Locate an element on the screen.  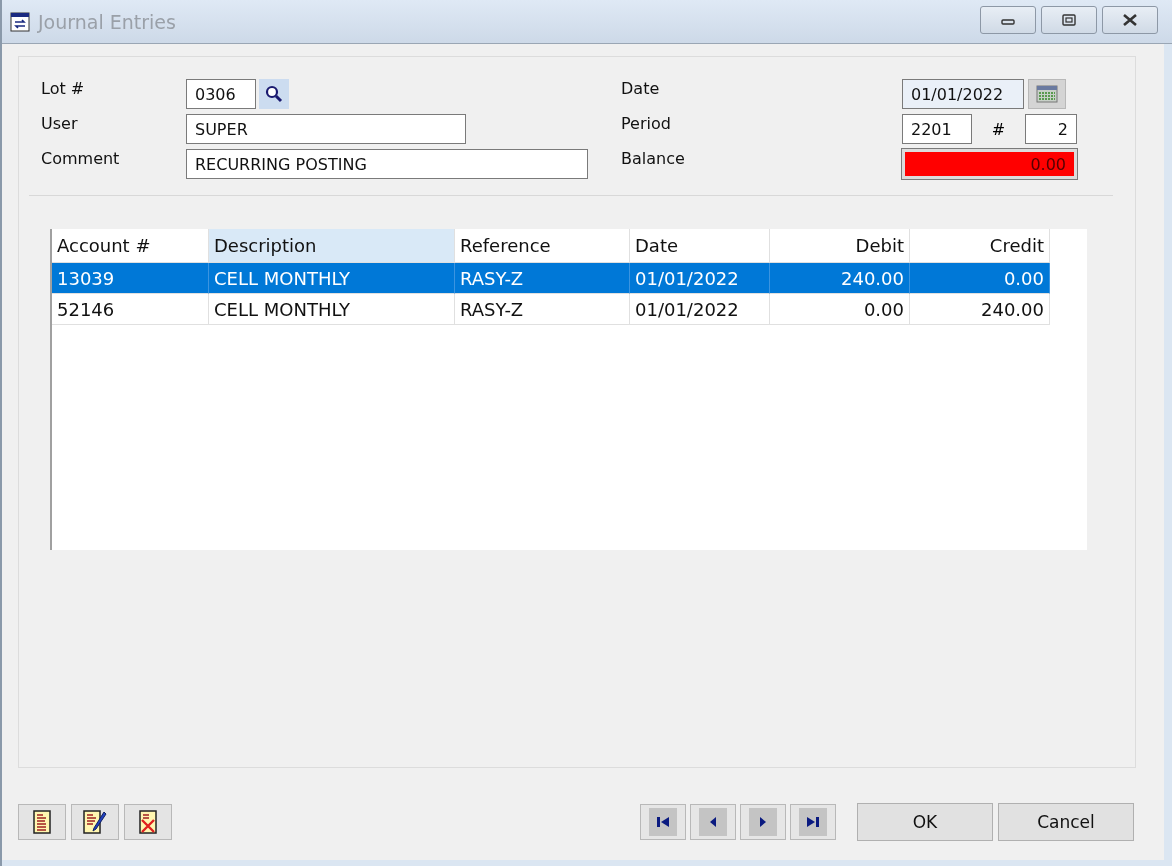
balance-field: 0.00 is located at coordinates (989, 164).